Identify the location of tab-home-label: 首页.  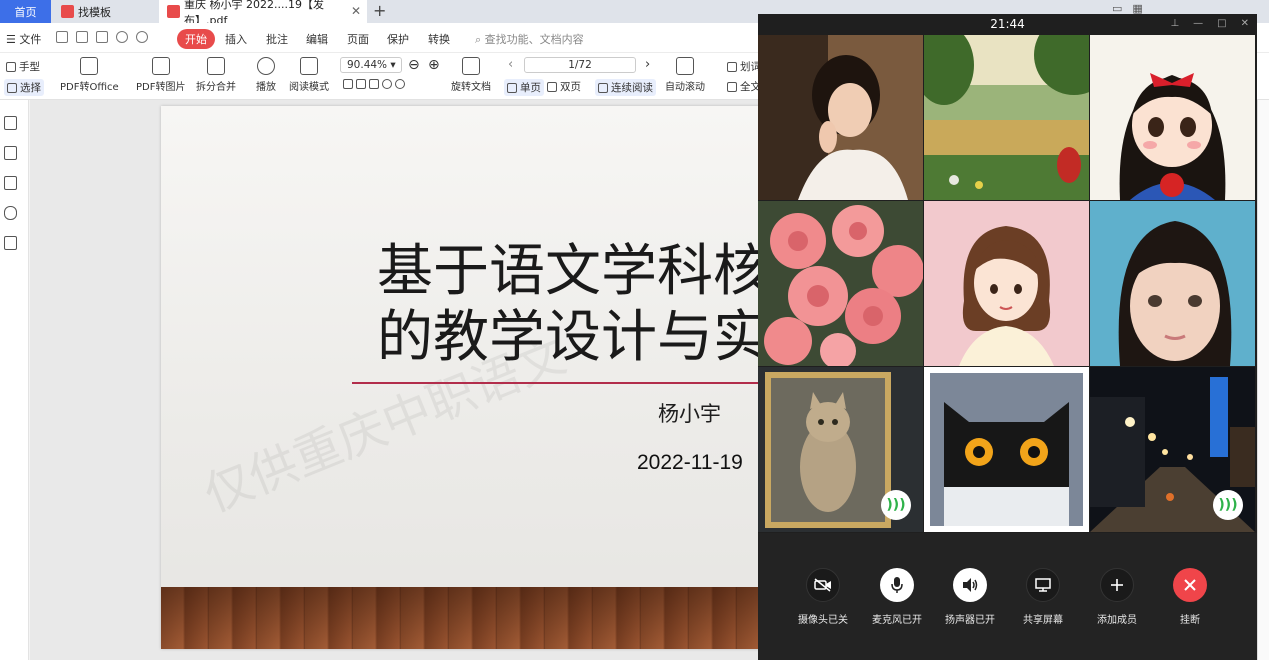
(25, 12).